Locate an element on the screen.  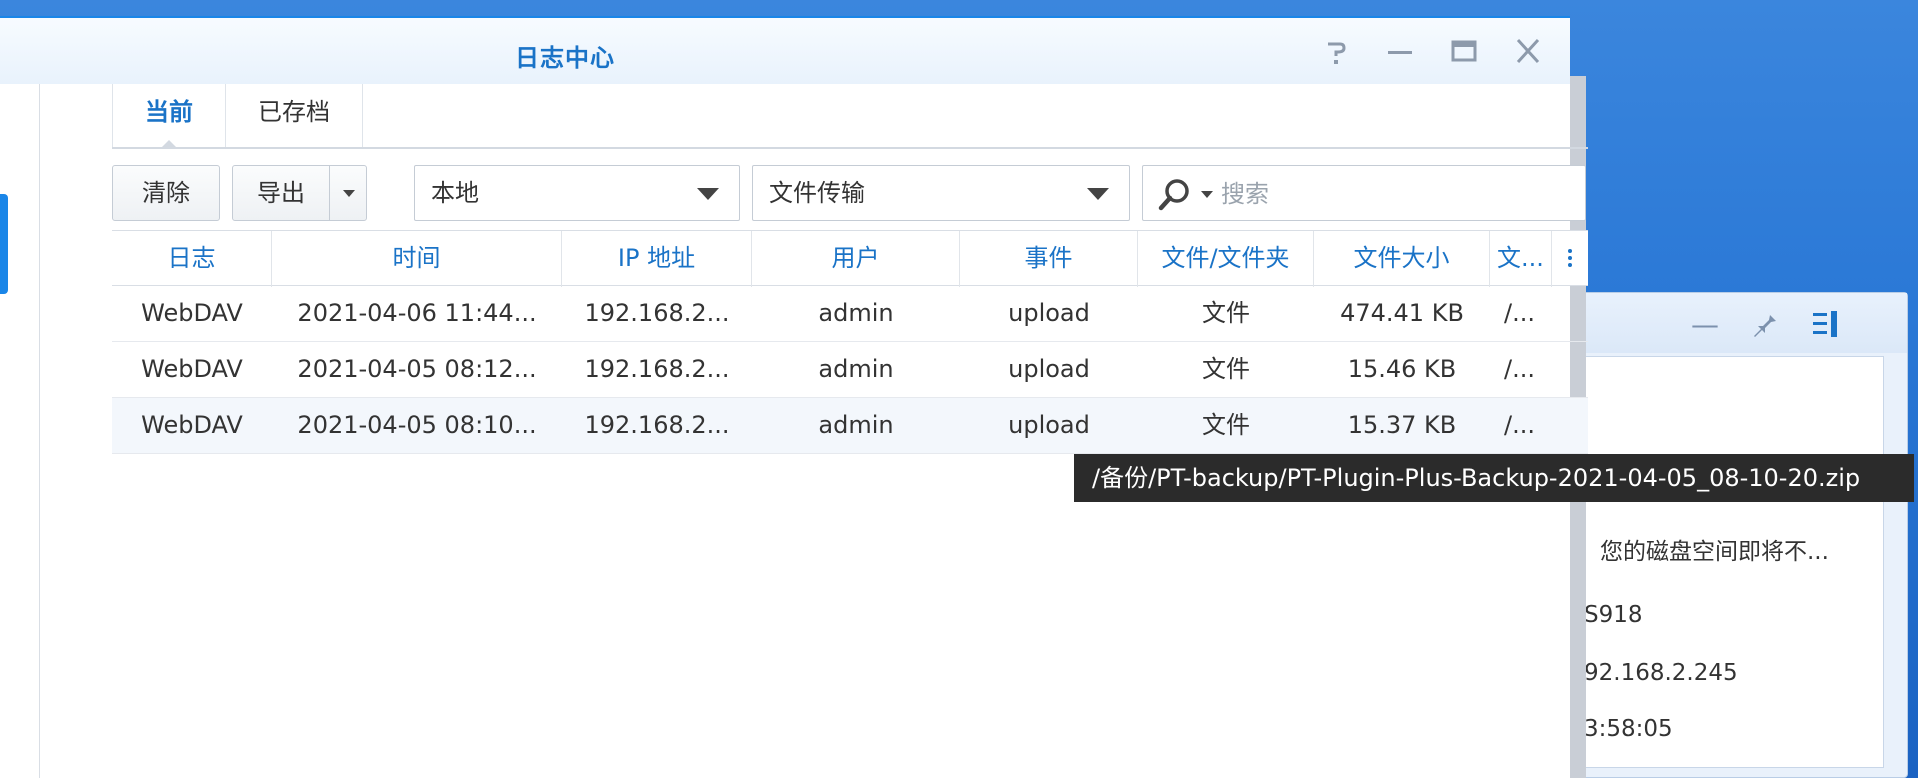
column-header-user: 用户 is located at coordinates (856, 259).